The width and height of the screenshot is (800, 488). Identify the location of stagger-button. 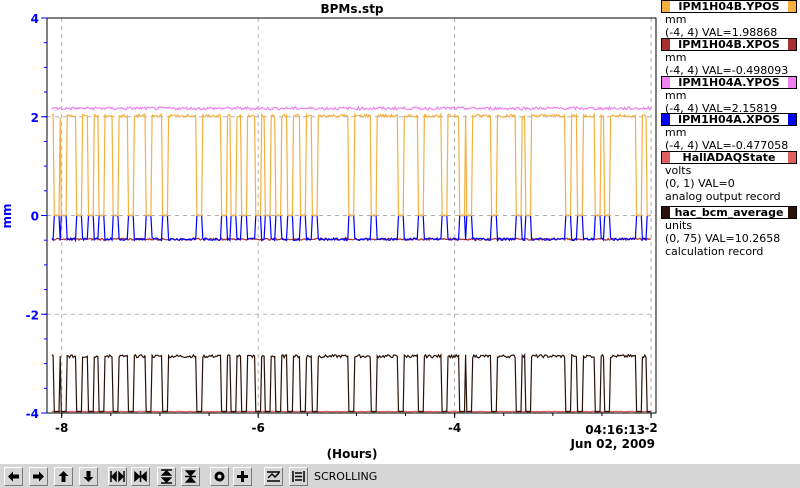
(298, 476).